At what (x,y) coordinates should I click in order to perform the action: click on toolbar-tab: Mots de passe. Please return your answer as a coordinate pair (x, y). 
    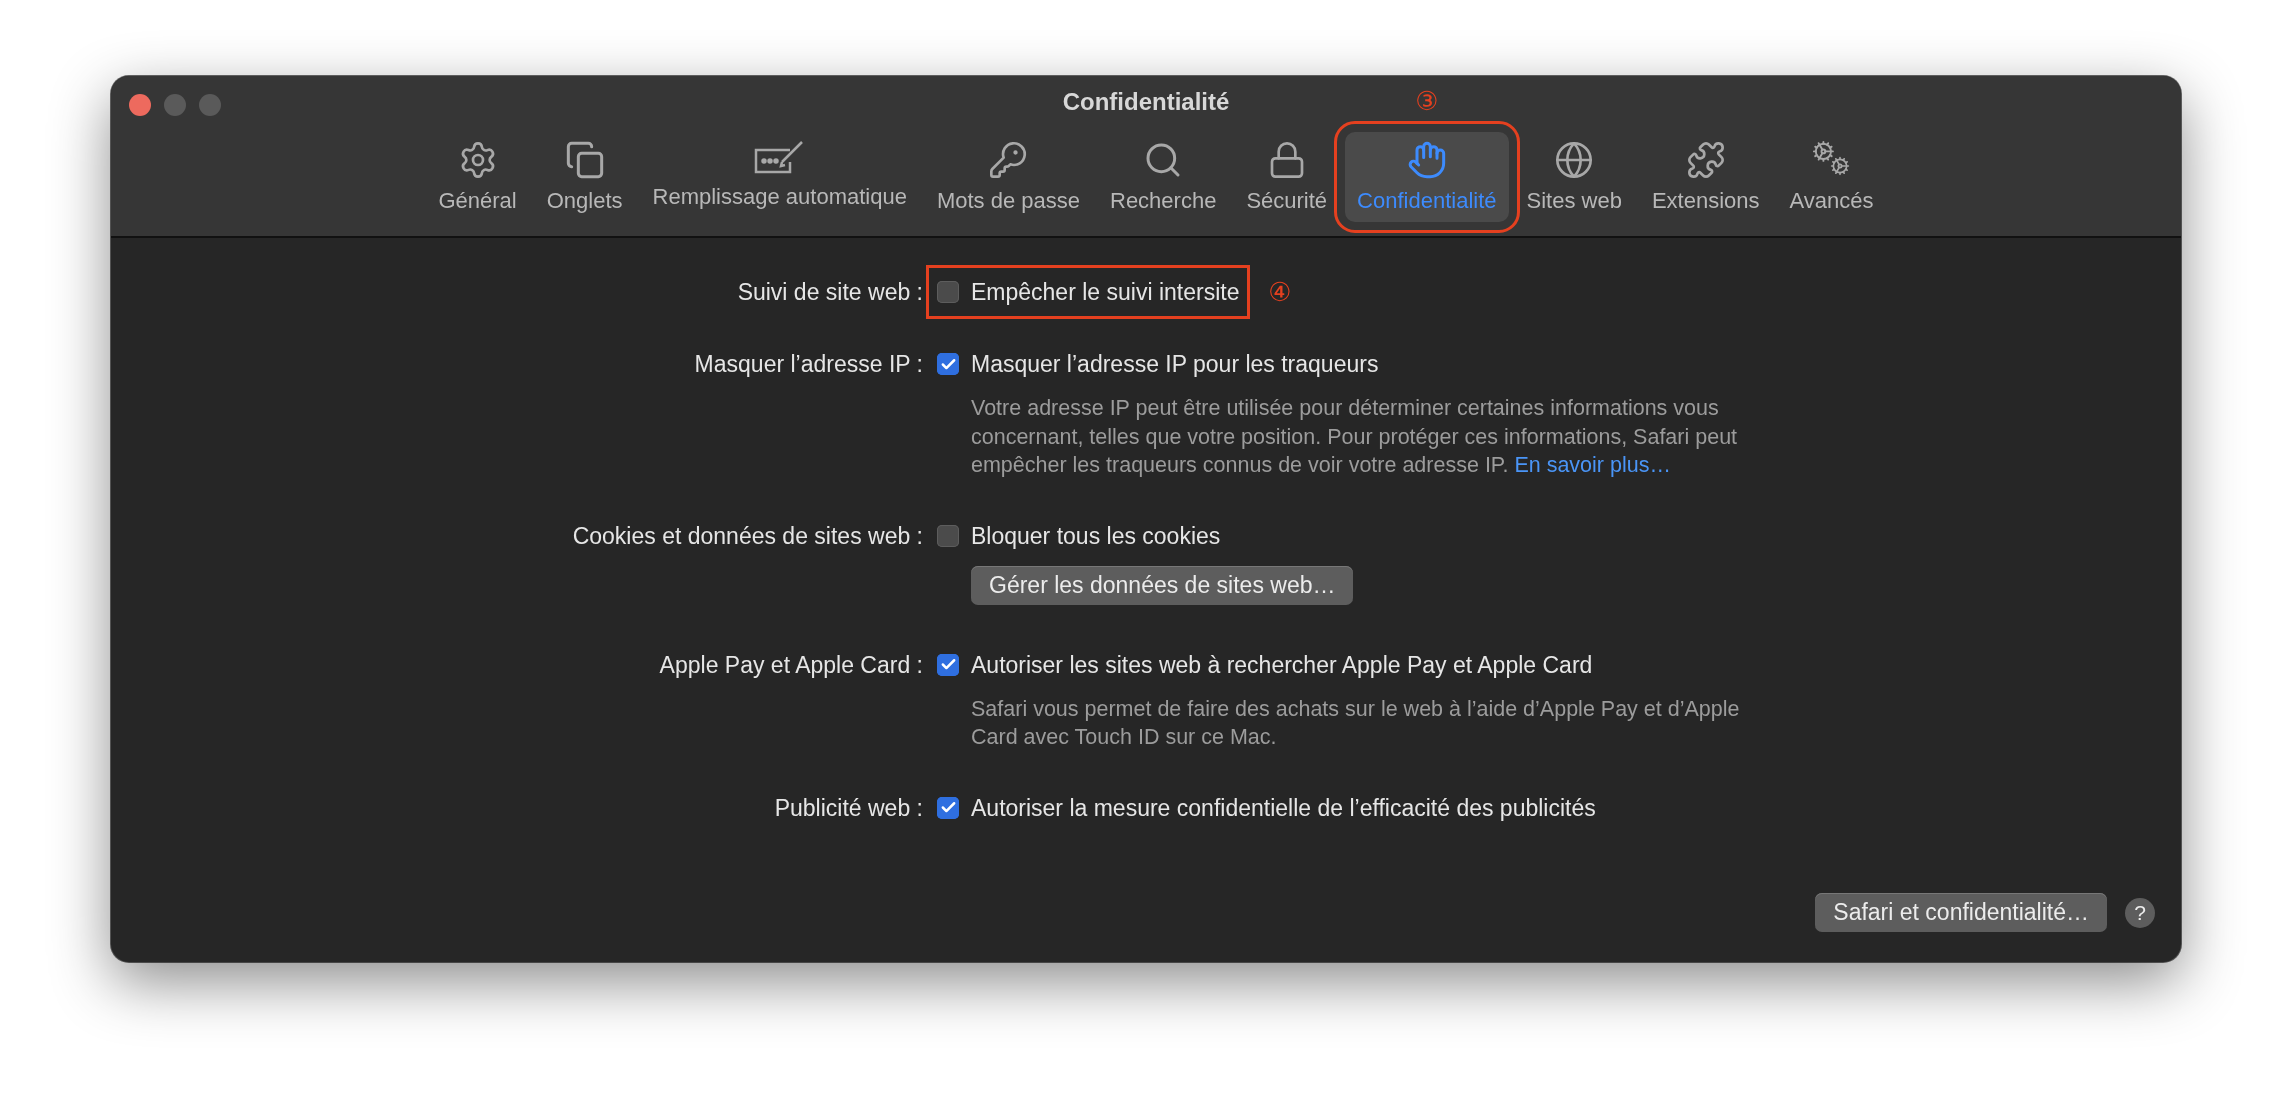
    Looking at the image, I should click on (1008, 177).